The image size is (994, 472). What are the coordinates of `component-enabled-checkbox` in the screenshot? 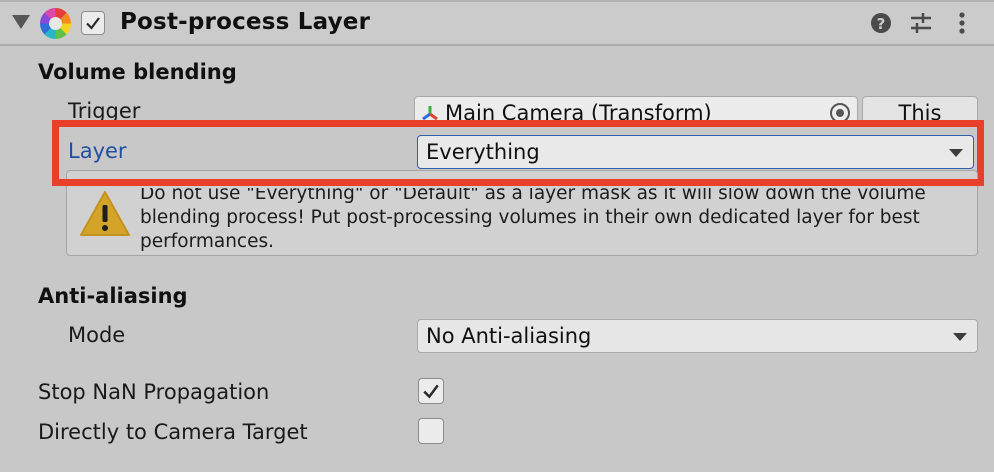 It's located at (93, 23).